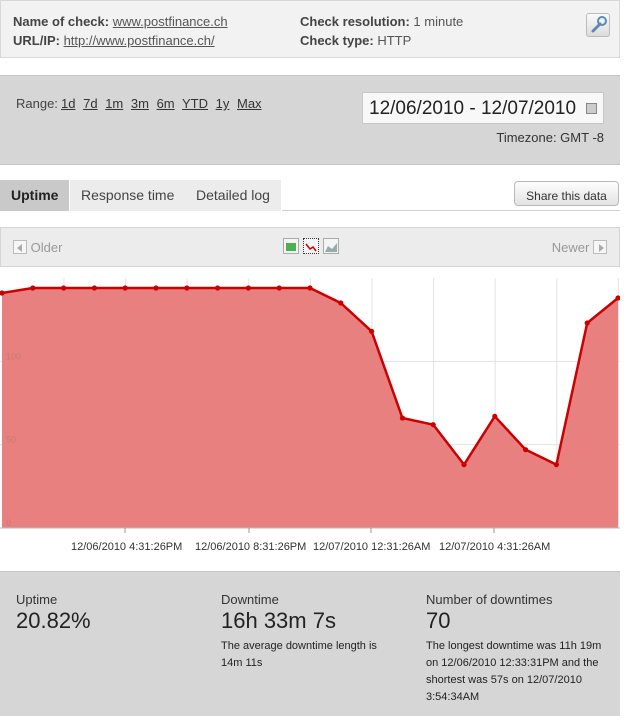 The width and height of the screenshot is (624, 721). Describe the element at coordinates (46, 247) in the screenshot. I see `older-label: Older` at that location.